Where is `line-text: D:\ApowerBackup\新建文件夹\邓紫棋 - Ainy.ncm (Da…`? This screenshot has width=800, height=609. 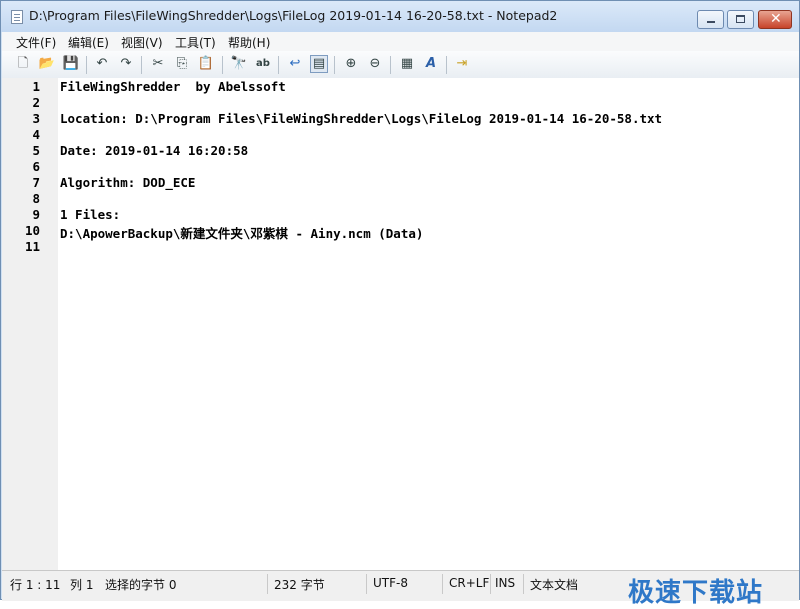
line-text: D:\ApowerBackup\新建文件夹\邓紫棋 - Ainy.ncm (Da… is located at coordinates (241, 232).